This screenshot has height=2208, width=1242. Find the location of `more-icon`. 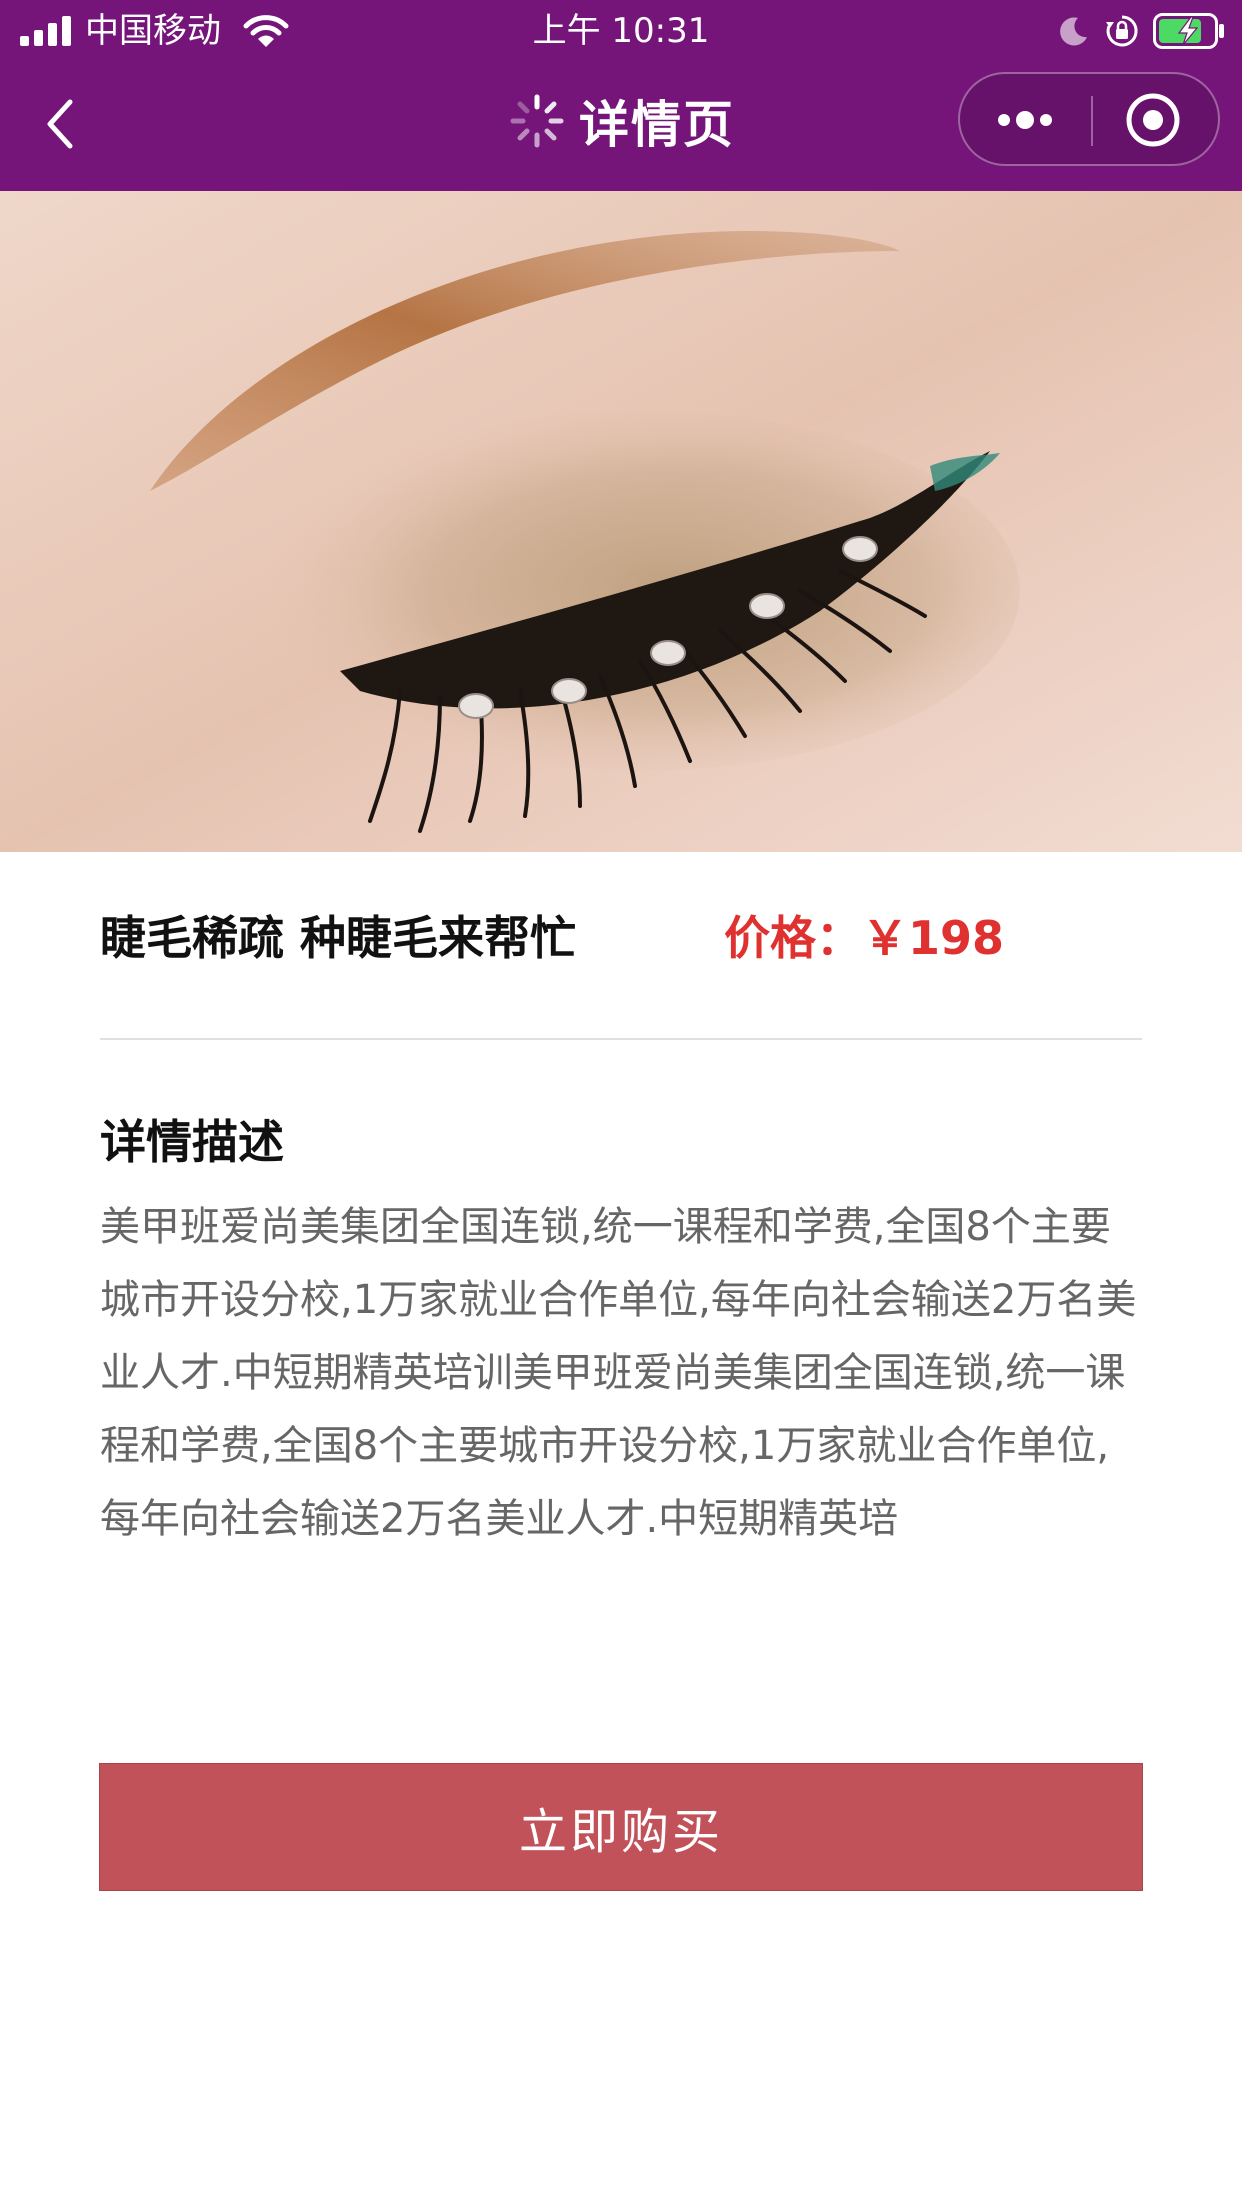

more-icon is located at coordinates (1025, 120).